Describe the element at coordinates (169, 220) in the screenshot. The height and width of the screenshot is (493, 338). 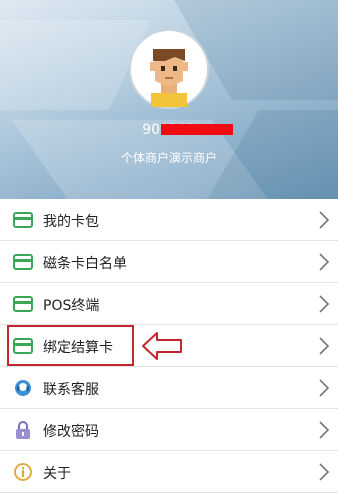
I see `menu-item-card-wallet: 我的卡包` at that location.